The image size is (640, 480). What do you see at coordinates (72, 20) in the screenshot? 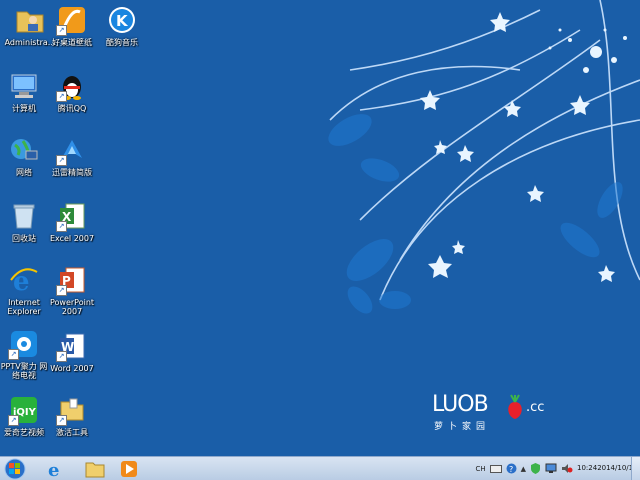
I see `wallpaper-app-icon: ↗` at bounding box center [72, 20].